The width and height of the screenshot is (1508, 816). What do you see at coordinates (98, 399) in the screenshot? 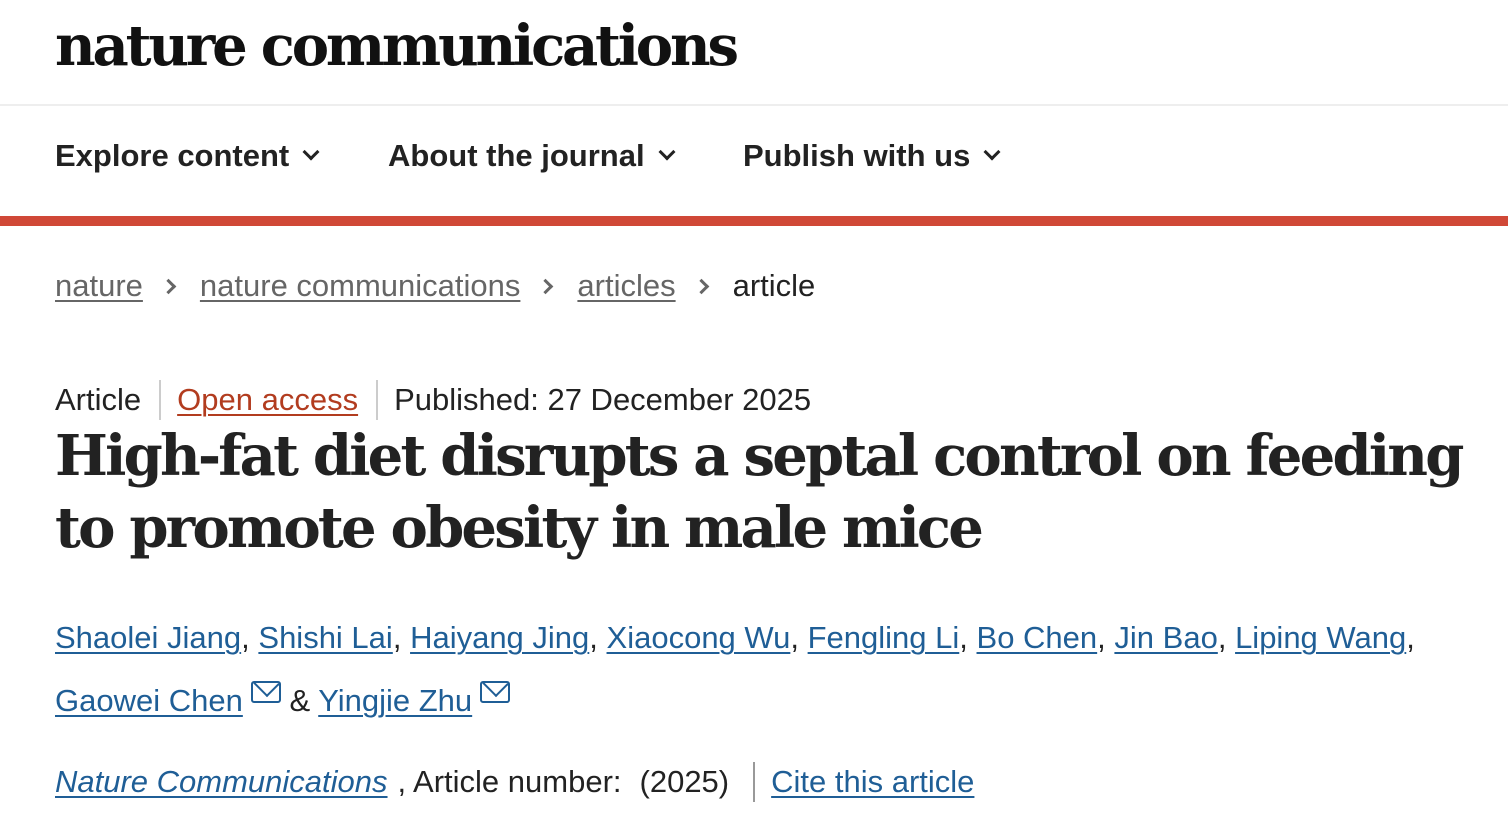
I see `article-type: Article` at bounding box center [98, 399].